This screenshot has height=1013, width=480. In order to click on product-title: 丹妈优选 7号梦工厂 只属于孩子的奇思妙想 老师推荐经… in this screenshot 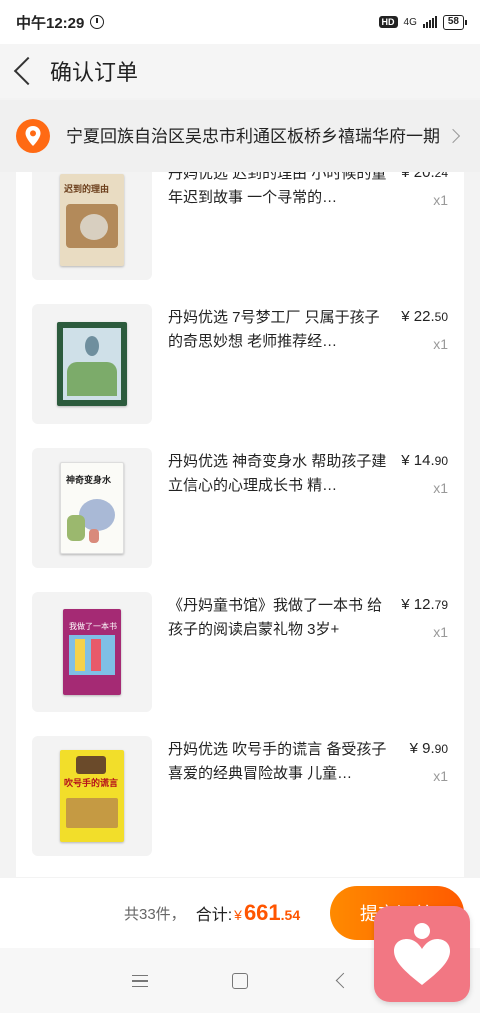, I will do `click(274, 329)`.